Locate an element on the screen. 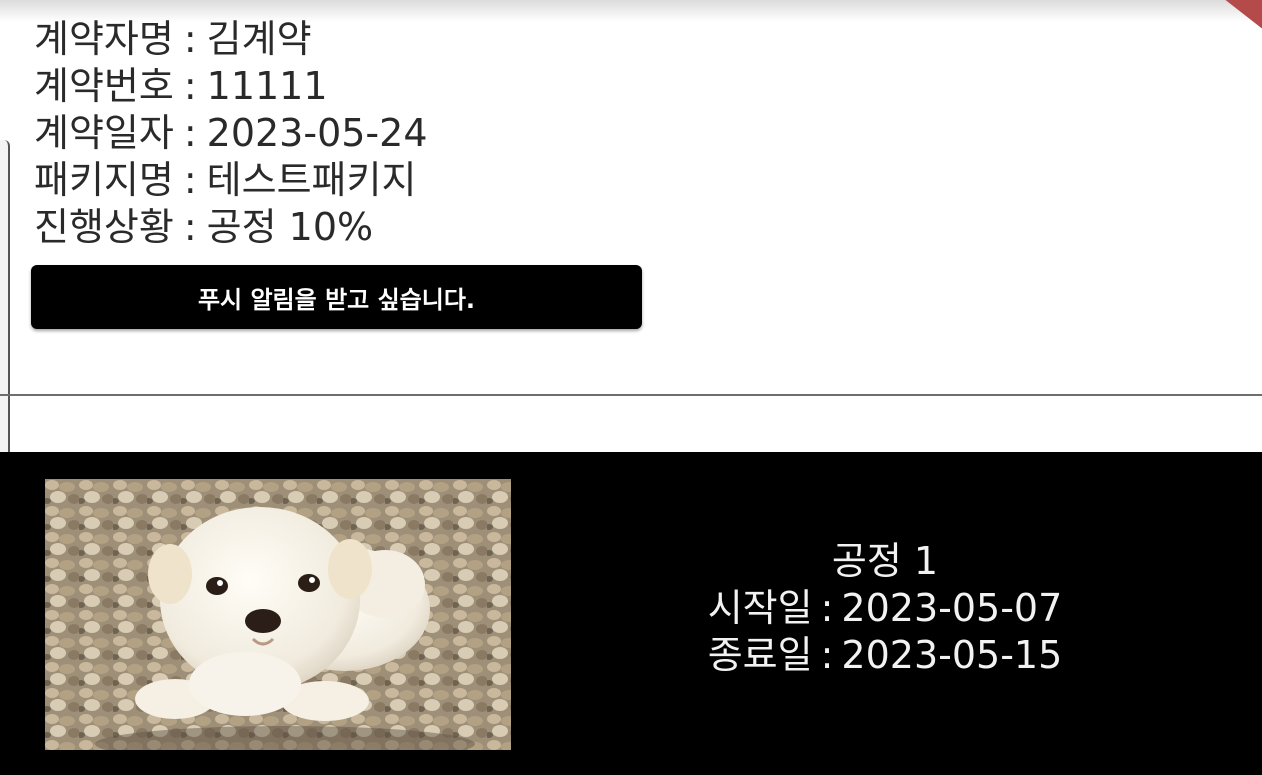 Image resolution: width=1262 pixels, height=775 pixels. contract-row-number: 계약번호:11111 is located at coordinates (231, 86).